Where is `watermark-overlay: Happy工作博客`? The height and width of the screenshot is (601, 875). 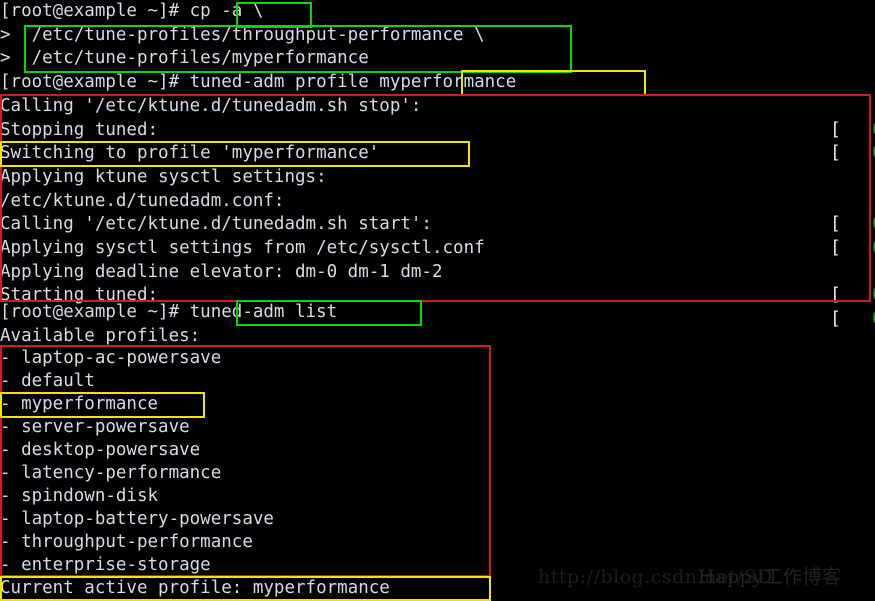 watermark-overlay: Happy工作博客 is located at coordinates (770, 577).